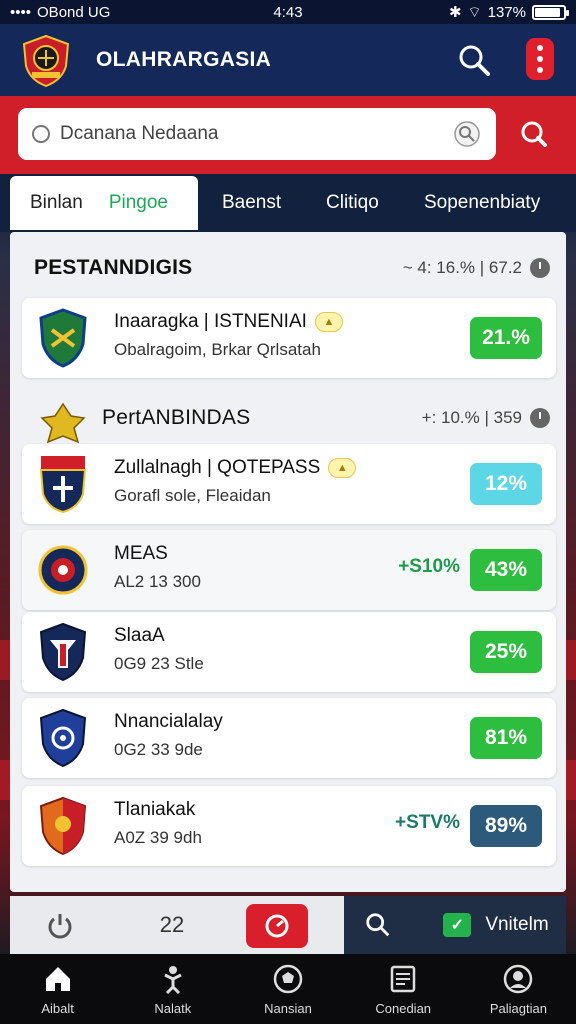  What do you see at coordinates (139, 635) in the screenshot?
I see `team-name: SlaaA` at bounding box center [139, 635].